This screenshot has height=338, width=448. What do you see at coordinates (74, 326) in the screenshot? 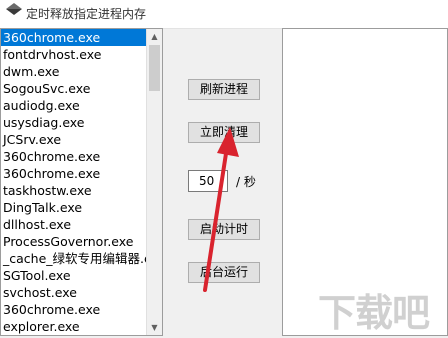
I see `list-item: explorer.exe` at bounding box center [74, 326].